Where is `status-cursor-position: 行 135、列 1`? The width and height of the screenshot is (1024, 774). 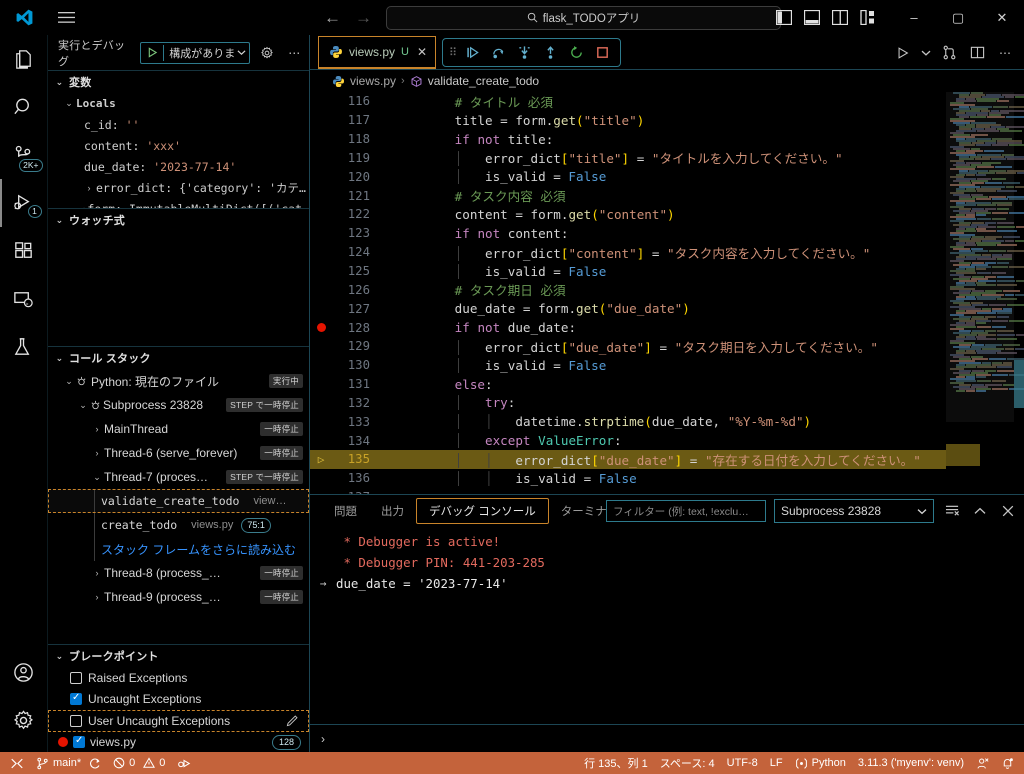 status-cursor-position: 行 135、列 1 is located at coordinates (616, 763).